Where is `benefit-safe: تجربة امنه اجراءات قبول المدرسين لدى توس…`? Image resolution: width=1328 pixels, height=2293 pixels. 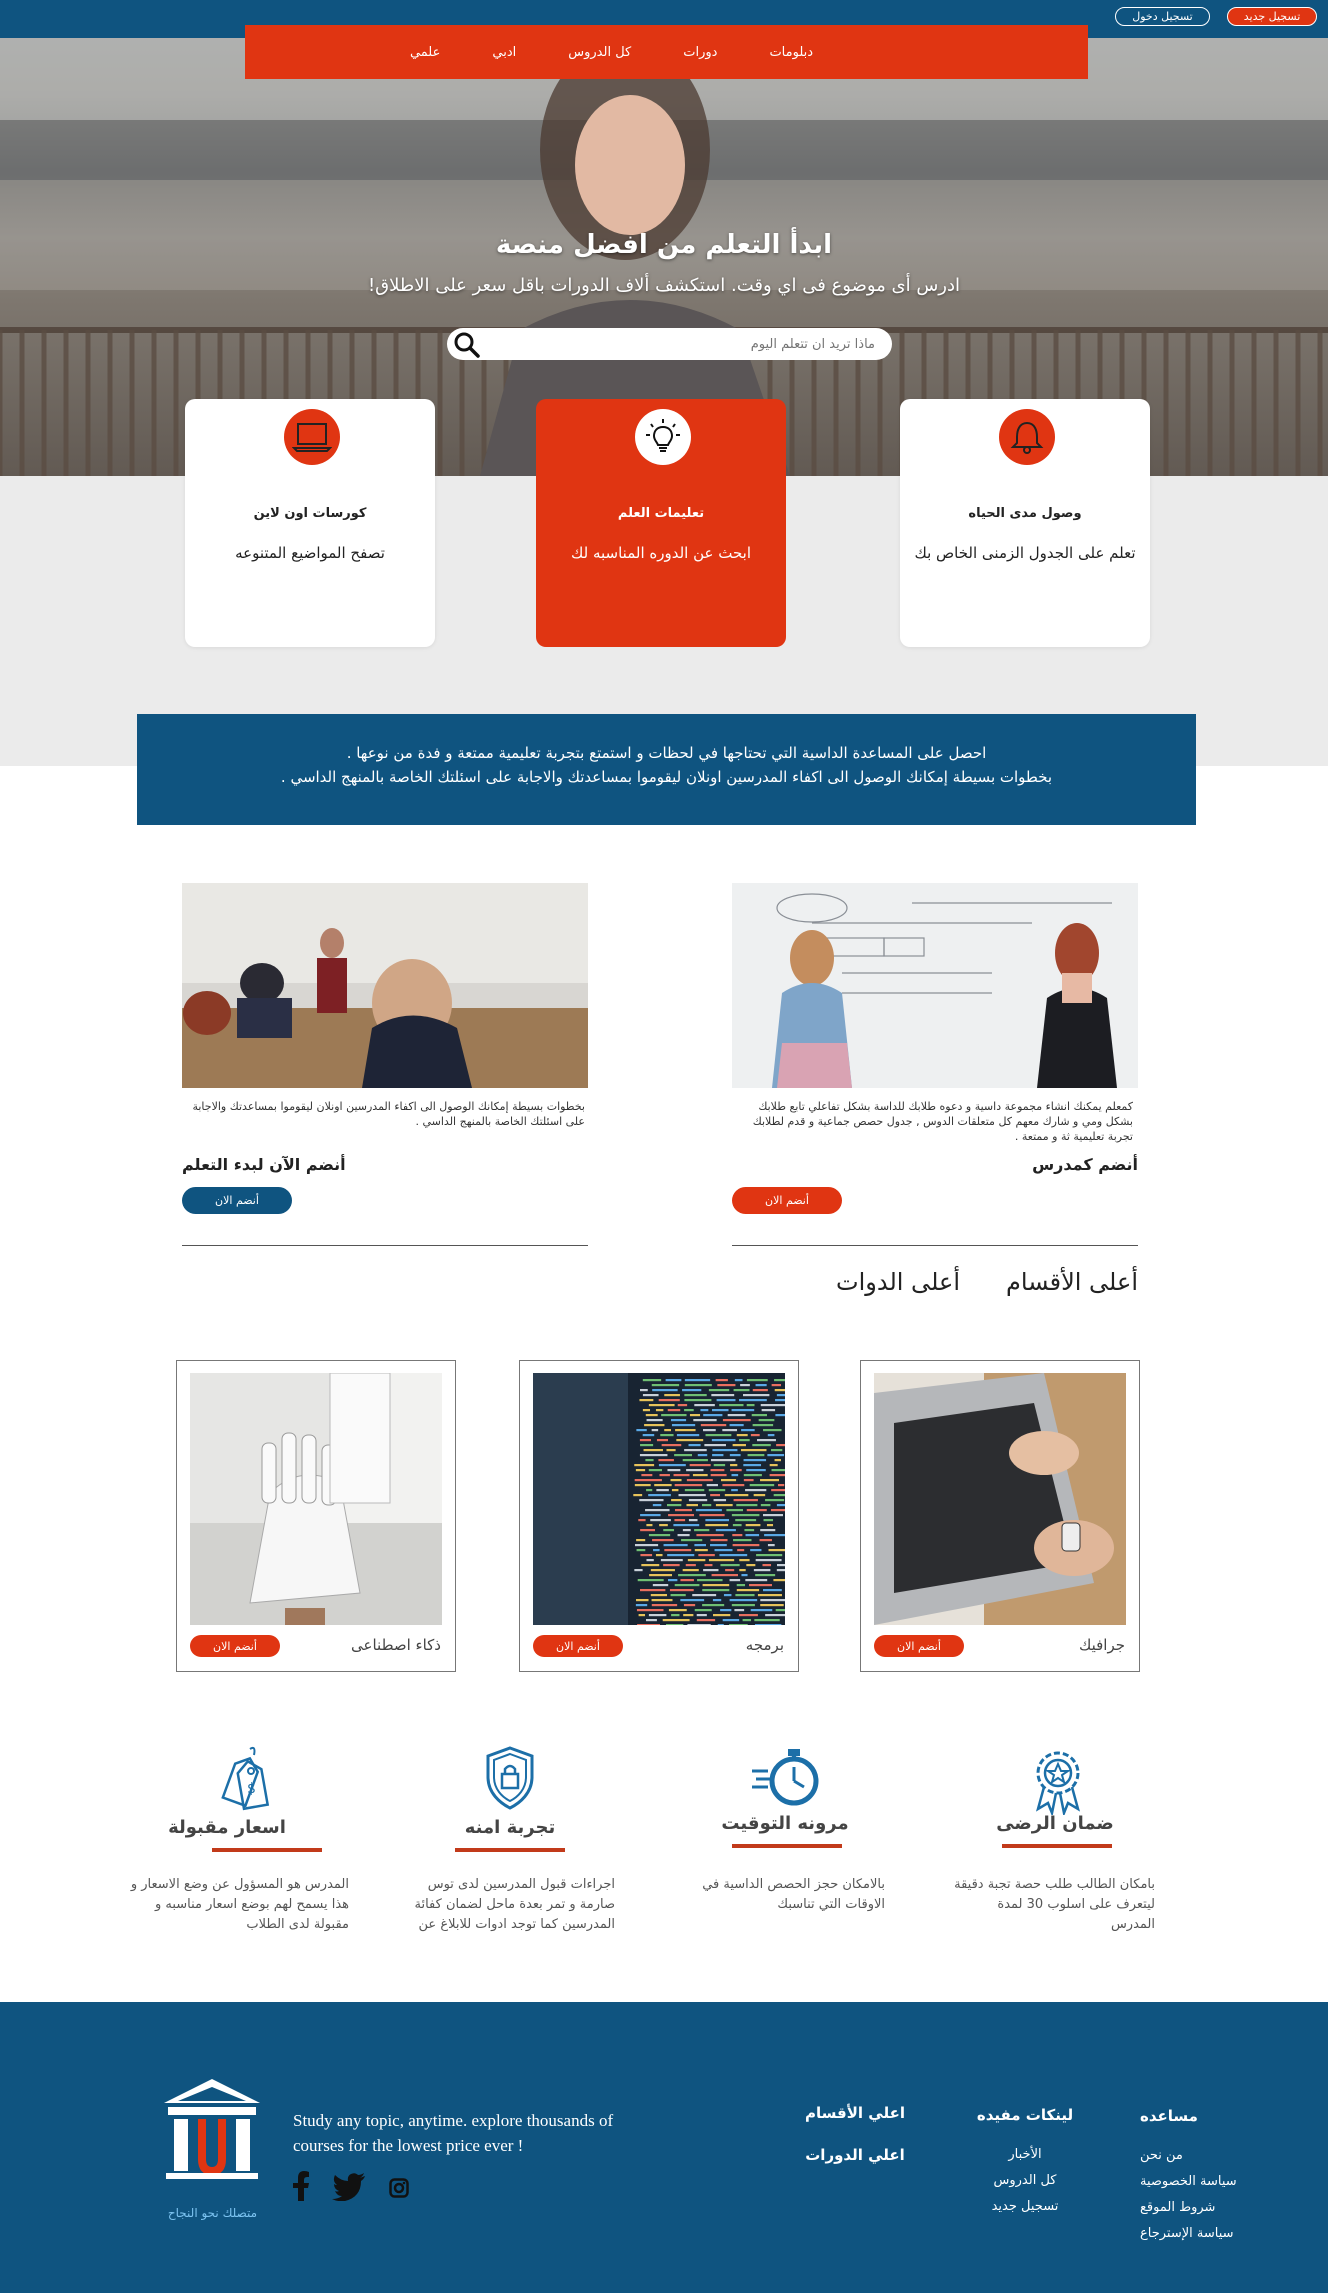
benefit-safe: تجربة امنه اجراءات قبول المدرسين لدى توس… is located at coordinates (510, 1845).